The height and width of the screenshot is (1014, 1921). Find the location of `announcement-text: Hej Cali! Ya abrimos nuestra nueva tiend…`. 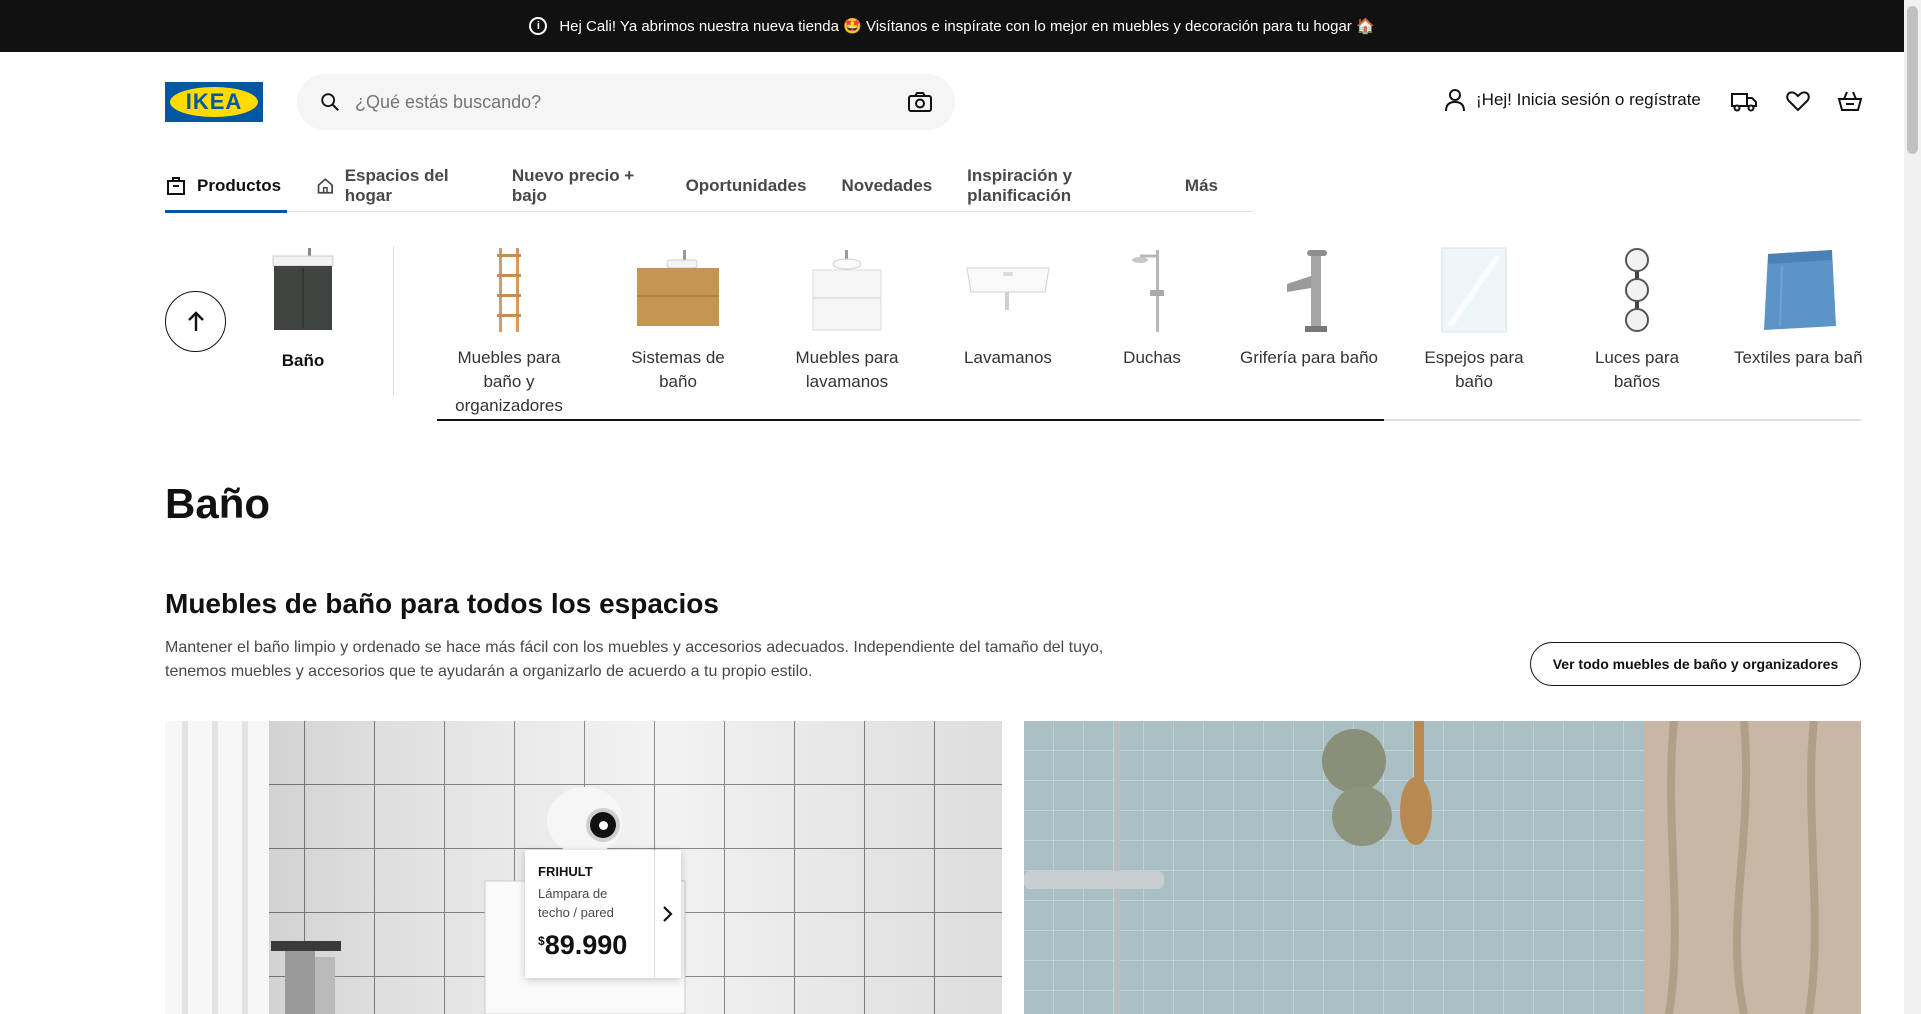

announcement-text: Hej Cali! Ya abrimos nuestra nueva tiend… is located at coordinates (967, 26).